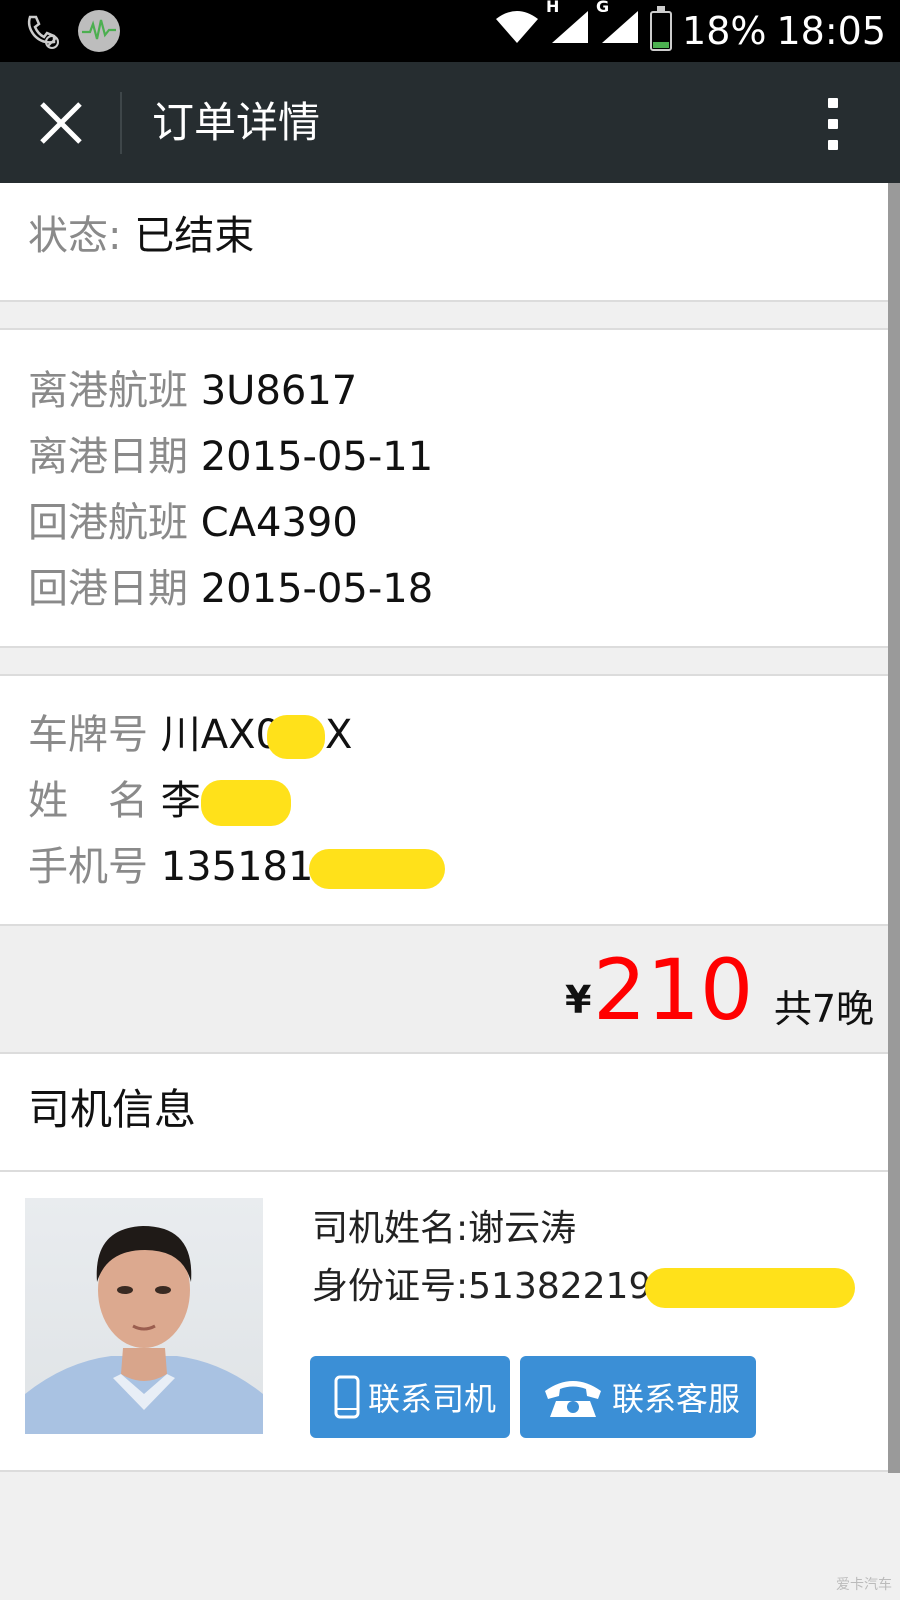 This screenshot has width=900, height=1600. I want to click on departure-flight-label: 离港航班, so click(108, 391).